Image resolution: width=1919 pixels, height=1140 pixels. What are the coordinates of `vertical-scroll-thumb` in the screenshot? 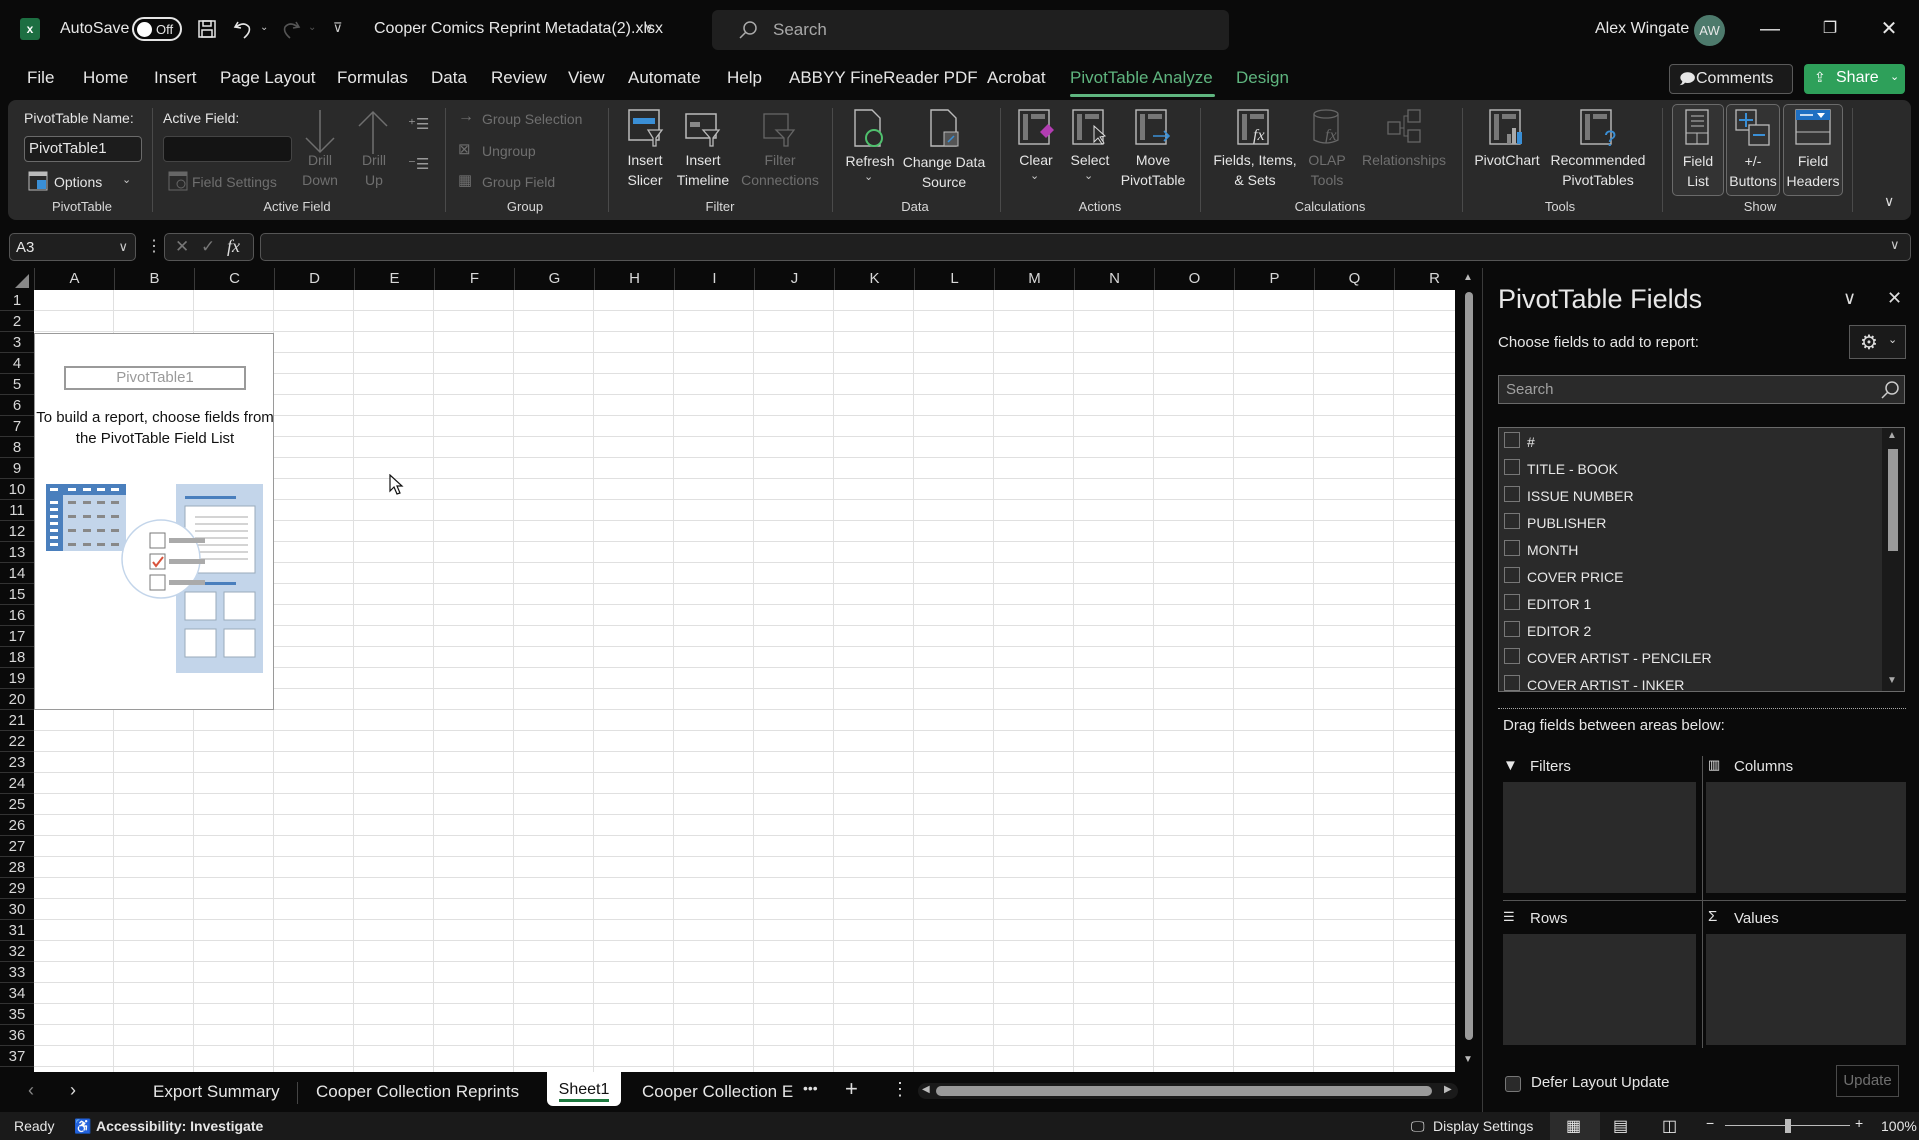 It's located at (1469, 666).